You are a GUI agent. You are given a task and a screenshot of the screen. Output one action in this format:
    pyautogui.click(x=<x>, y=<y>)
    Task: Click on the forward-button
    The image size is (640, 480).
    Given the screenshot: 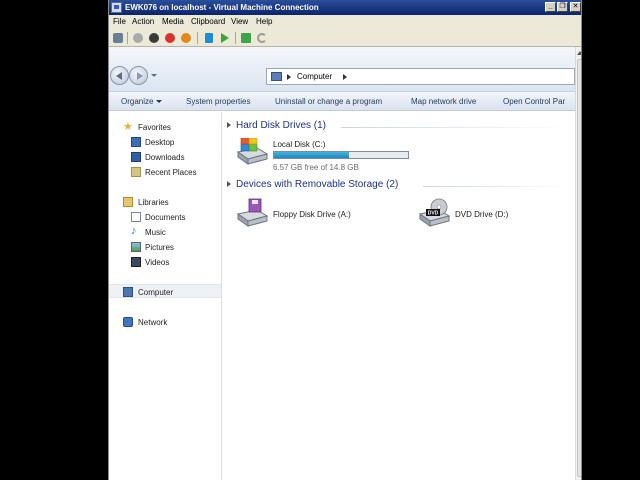 What is the action you would take?
    pyautogui.click(x=138, y=75)
    